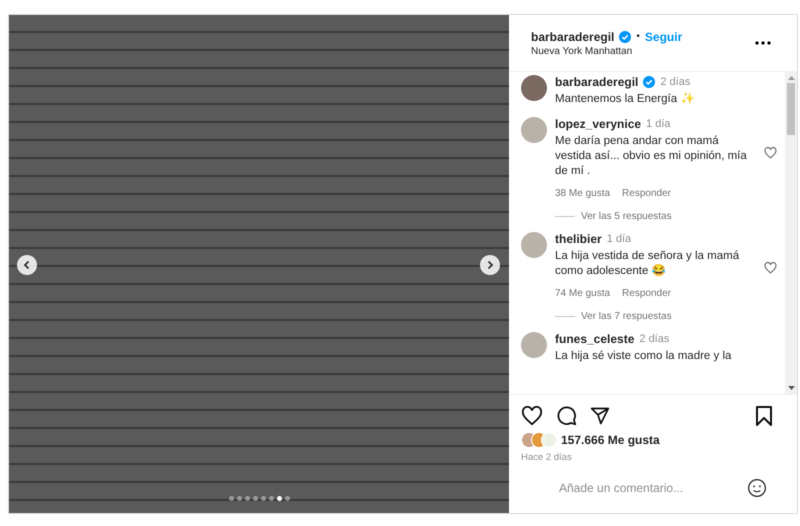 The height and width of the screenshot is (526, 800). I want to click on paper-plane-icon, so click(600, 416).